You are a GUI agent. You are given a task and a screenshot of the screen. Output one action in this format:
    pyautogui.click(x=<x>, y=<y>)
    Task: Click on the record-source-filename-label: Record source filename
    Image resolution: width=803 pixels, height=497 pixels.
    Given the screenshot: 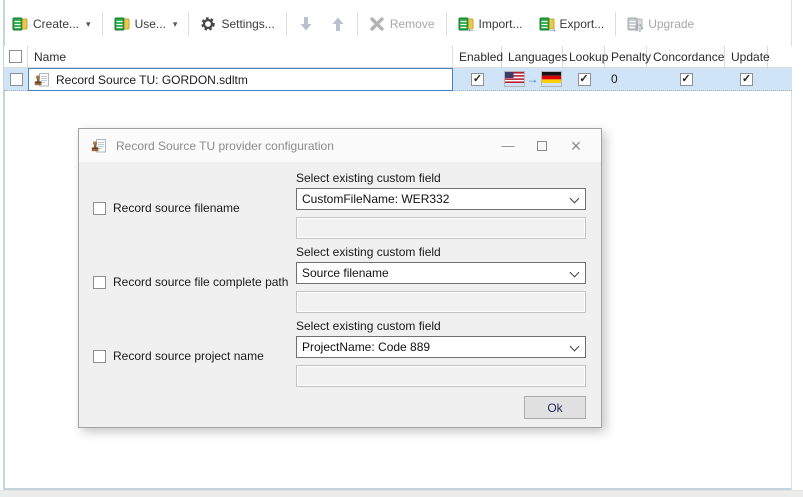 What is the action you would take?
    pyautogui.click(x=176, y=208)
    